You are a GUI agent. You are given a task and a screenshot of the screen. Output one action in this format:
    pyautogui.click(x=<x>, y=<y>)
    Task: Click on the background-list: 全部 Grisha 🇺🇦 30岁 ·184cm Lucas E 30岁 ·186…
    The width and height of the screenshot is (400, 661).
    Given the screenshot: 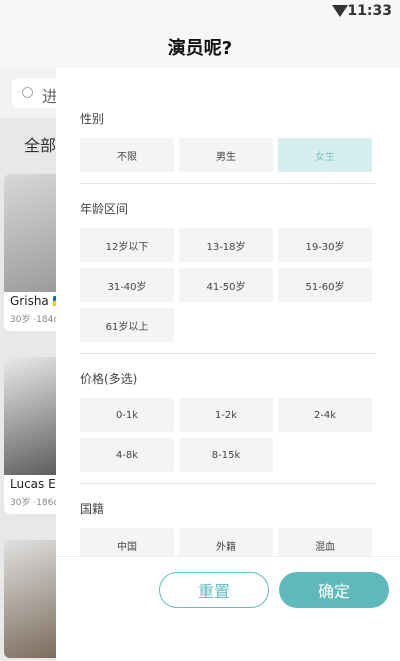 What is the action you would take?
    pyautogui.click(x=30, y=389)
    